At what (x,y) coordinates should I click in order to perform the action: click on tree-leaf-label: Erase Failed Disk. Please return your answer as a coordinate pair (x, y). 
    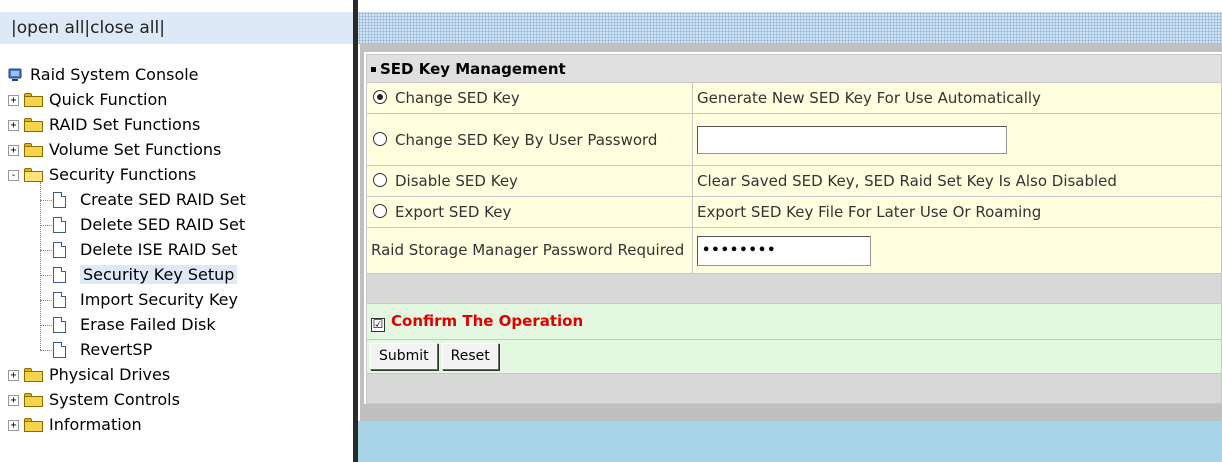
    Looking at the image, I should click on (148, 324).